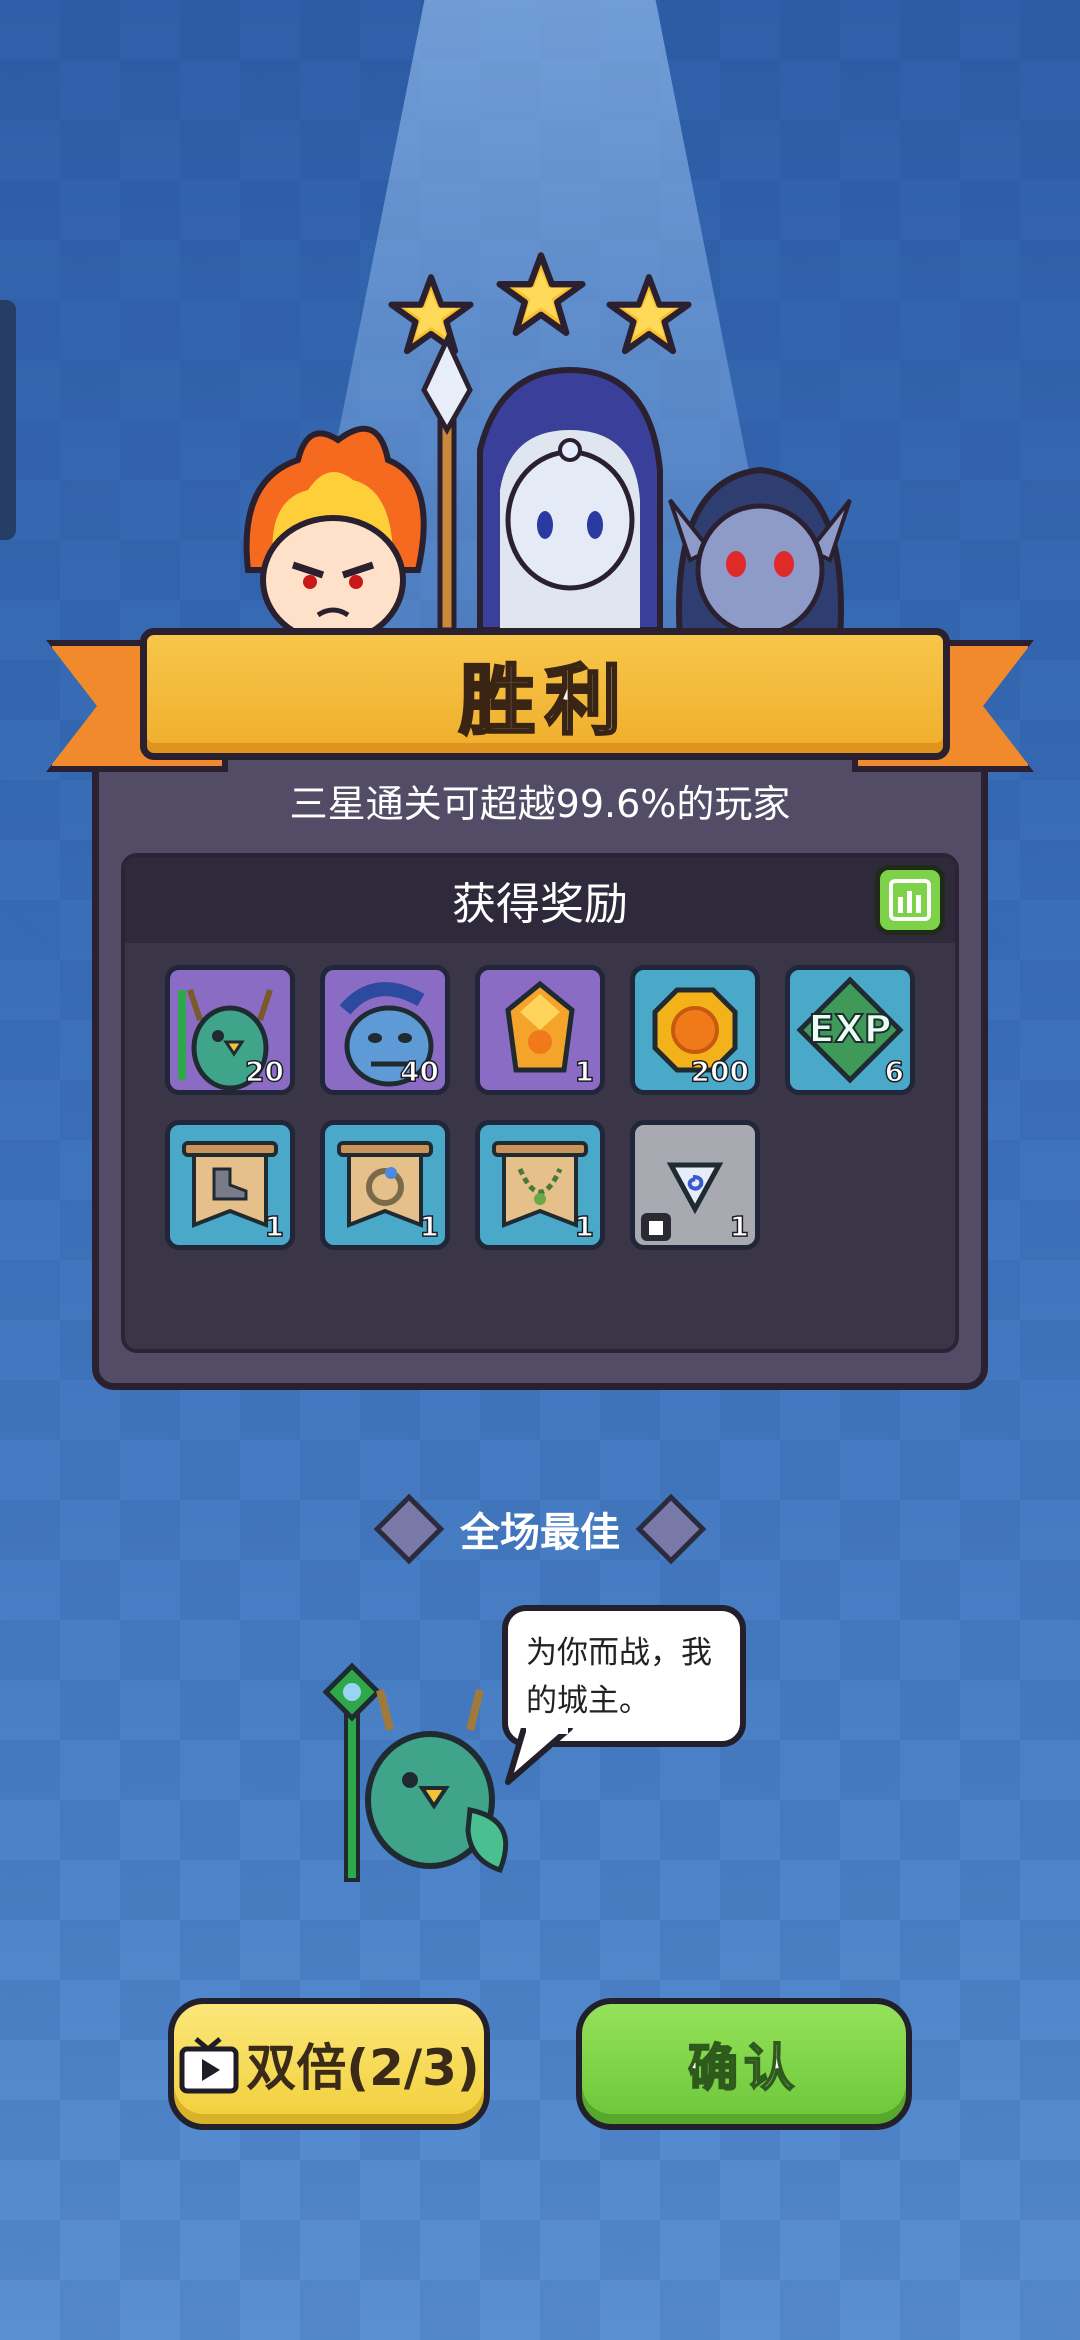 The width and height of the screenshot is (1080, 2340). Describe the element at coordinates (415, 1772) in the screenshot. I see `mvp-owl-hero` at that location.